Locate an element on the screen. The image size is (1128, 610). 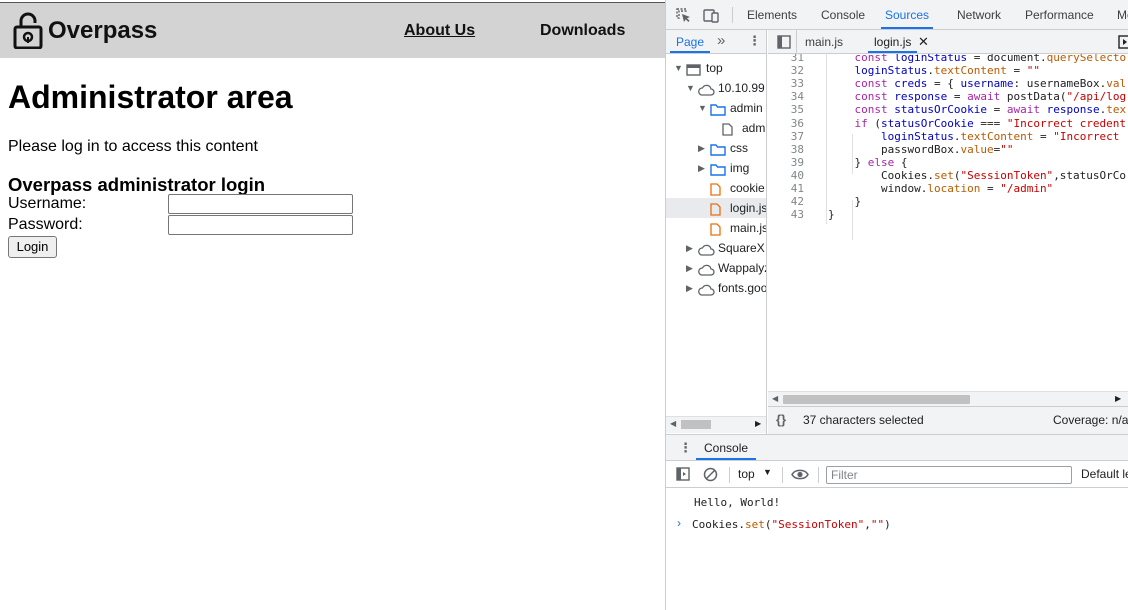
code-line: 37 loginStatus.textContent = "Incorrect is located at coordinates (948, 136).